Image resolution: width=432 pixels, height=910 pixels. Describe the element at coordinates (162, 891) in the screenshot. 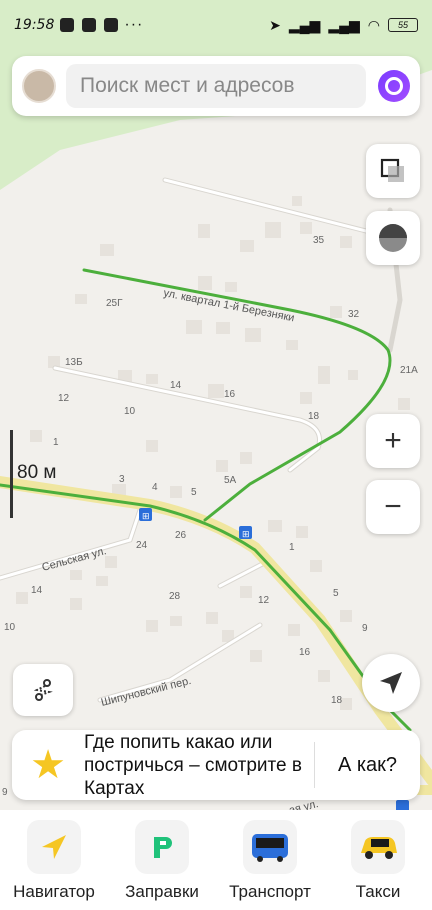

I see `tab-label: Заправки` at that location.